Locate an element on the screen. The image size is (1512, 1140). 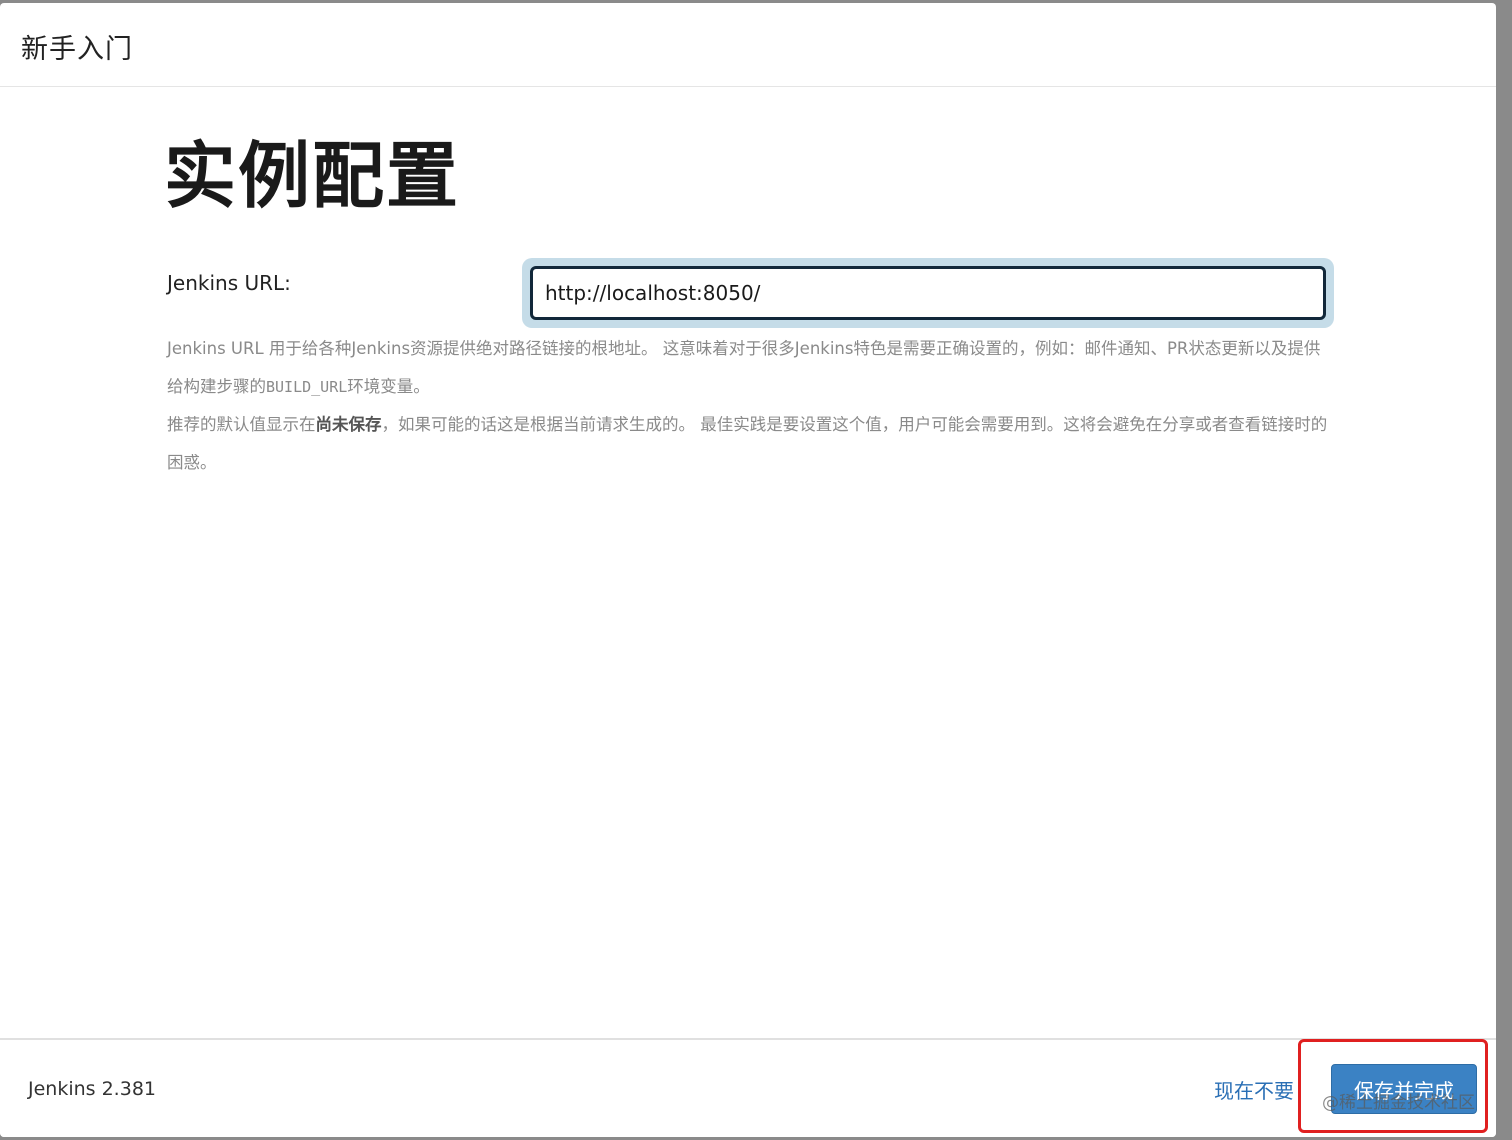
dialog-header: 新手入门 is located at coordinates (748, 45).